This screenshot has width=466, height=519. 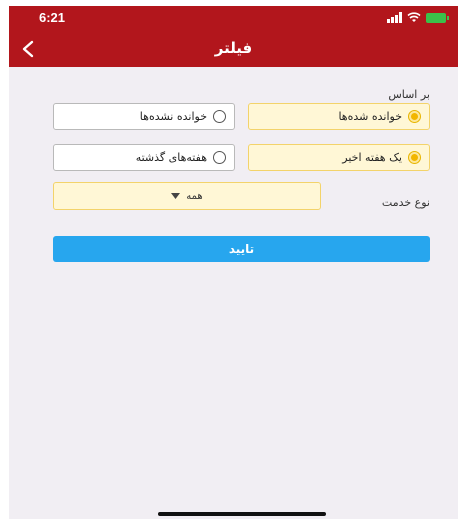 I want to click on service-type-dropdown: همه, so click(x=187, y=196).